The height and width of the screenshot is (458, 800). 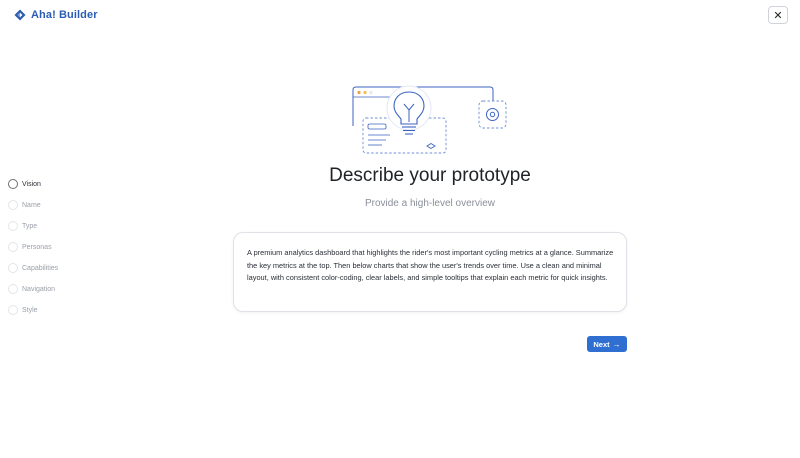 I want to click on close-button: ✕, so click(x=778, y=15).